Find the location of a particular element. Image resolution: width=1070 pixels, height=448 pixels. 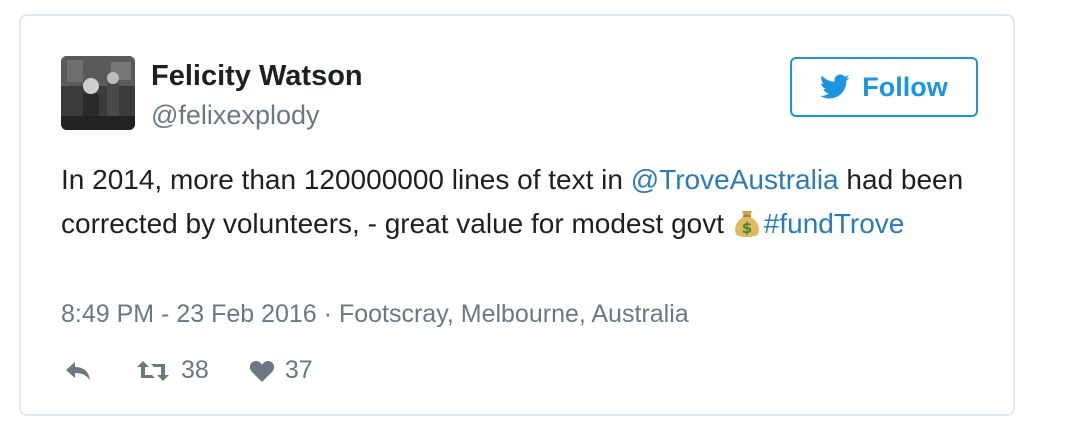

tweet-timestamp: 8:49 PM - 23 Feb 2016 is located at coordinates (189, 314).